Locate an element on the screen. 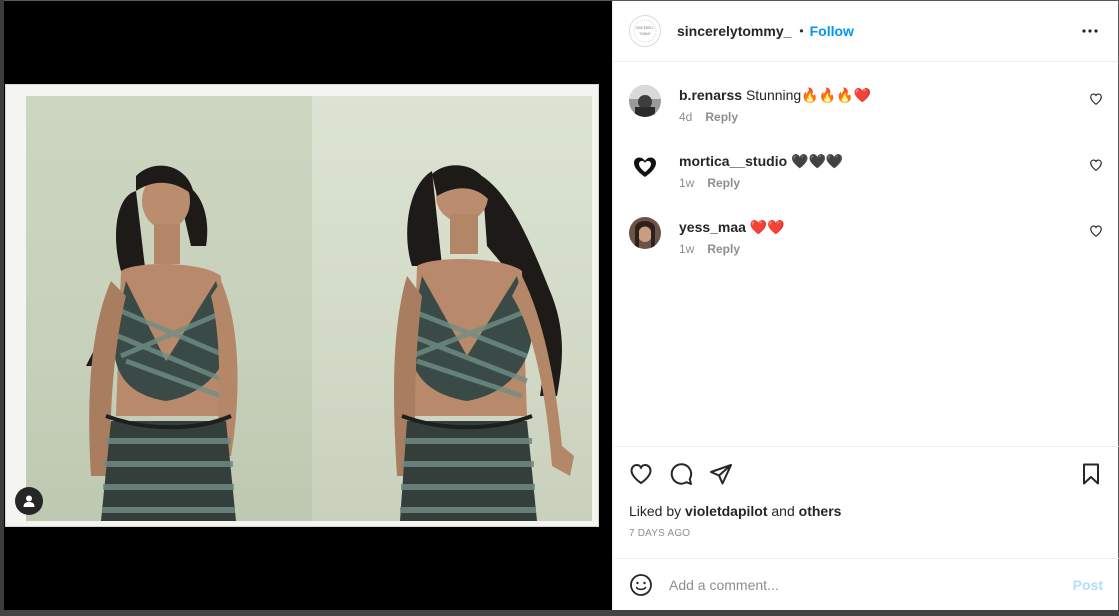 This screenshot has width=1119, height=616. paper-plane-icon is located at coordinates (721, 474).